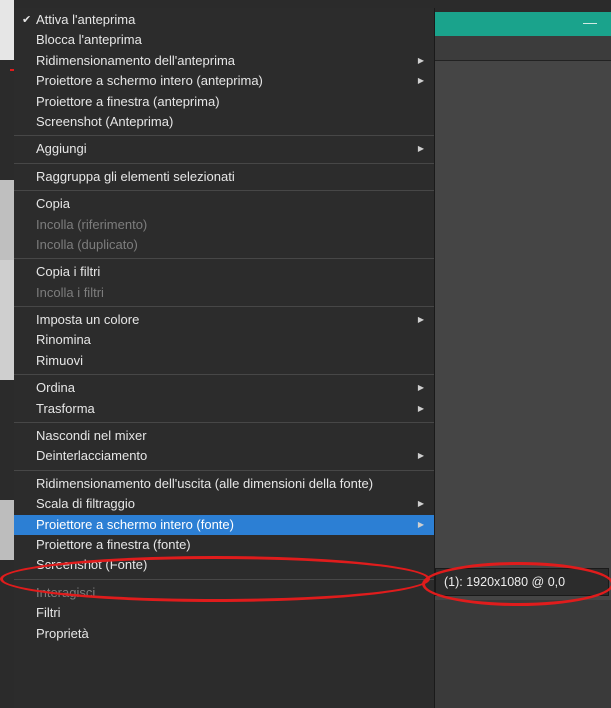 This screenshot has height=708, width=611. What do you see at coordinates (224, 545) in the screenshot?
I see `menu-item: Proiettore a finestra (fonte)` at bounding box center [224, 545].